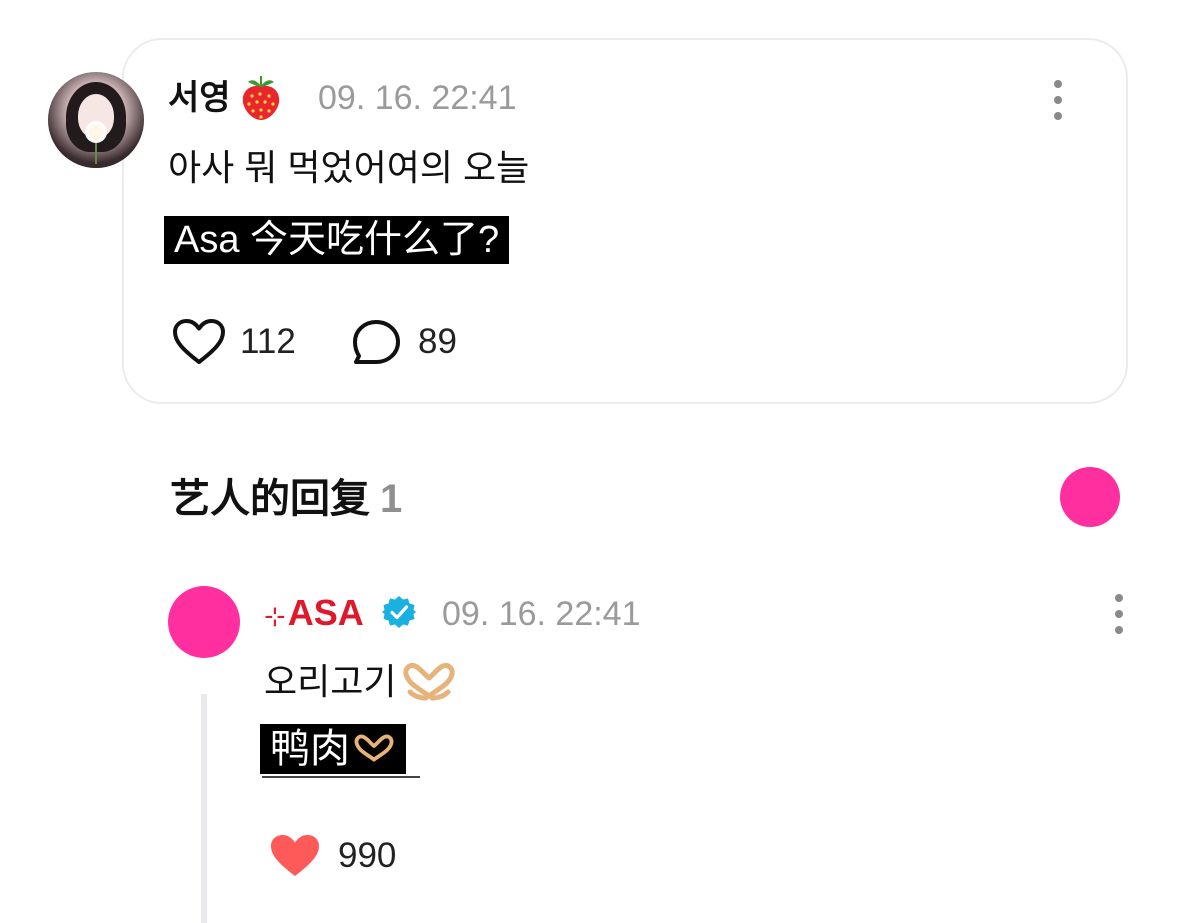 This screenshot has height=923, width=1179. I want to click on avatar-flower-stem, so click(96, 151).